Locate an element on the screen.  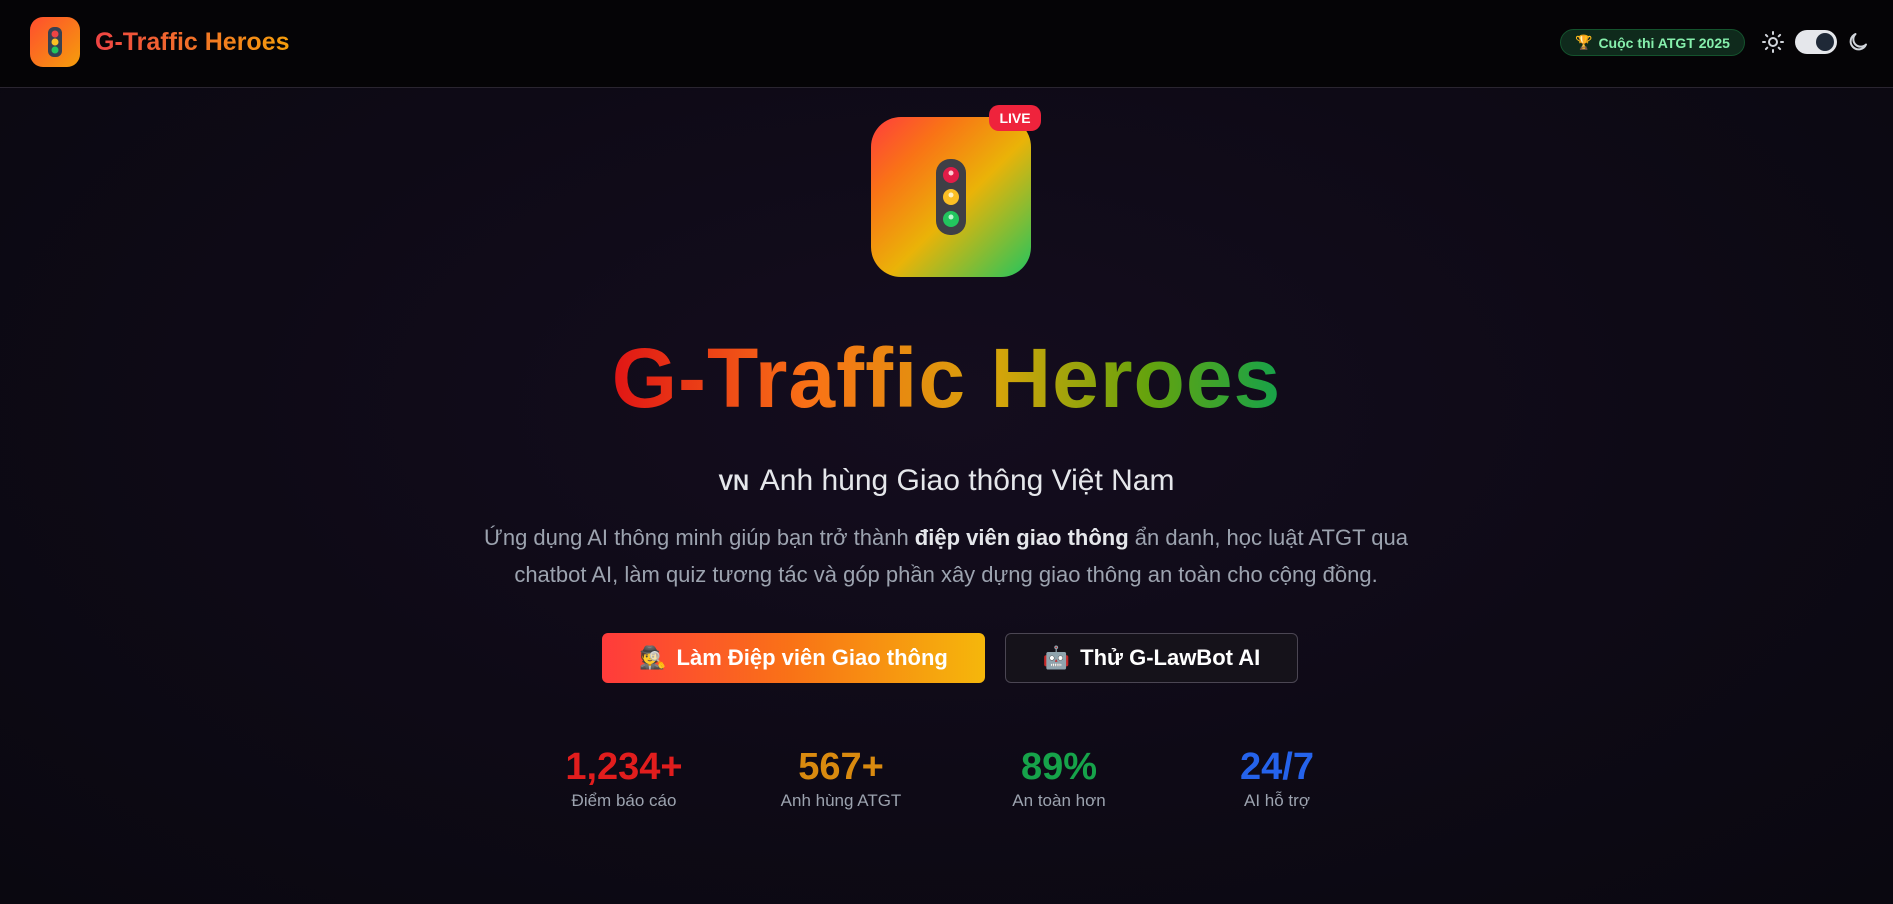
contest-badge: 🏆 Cuộc thi ATGT 2025 is located at coordinates (1652, 42).